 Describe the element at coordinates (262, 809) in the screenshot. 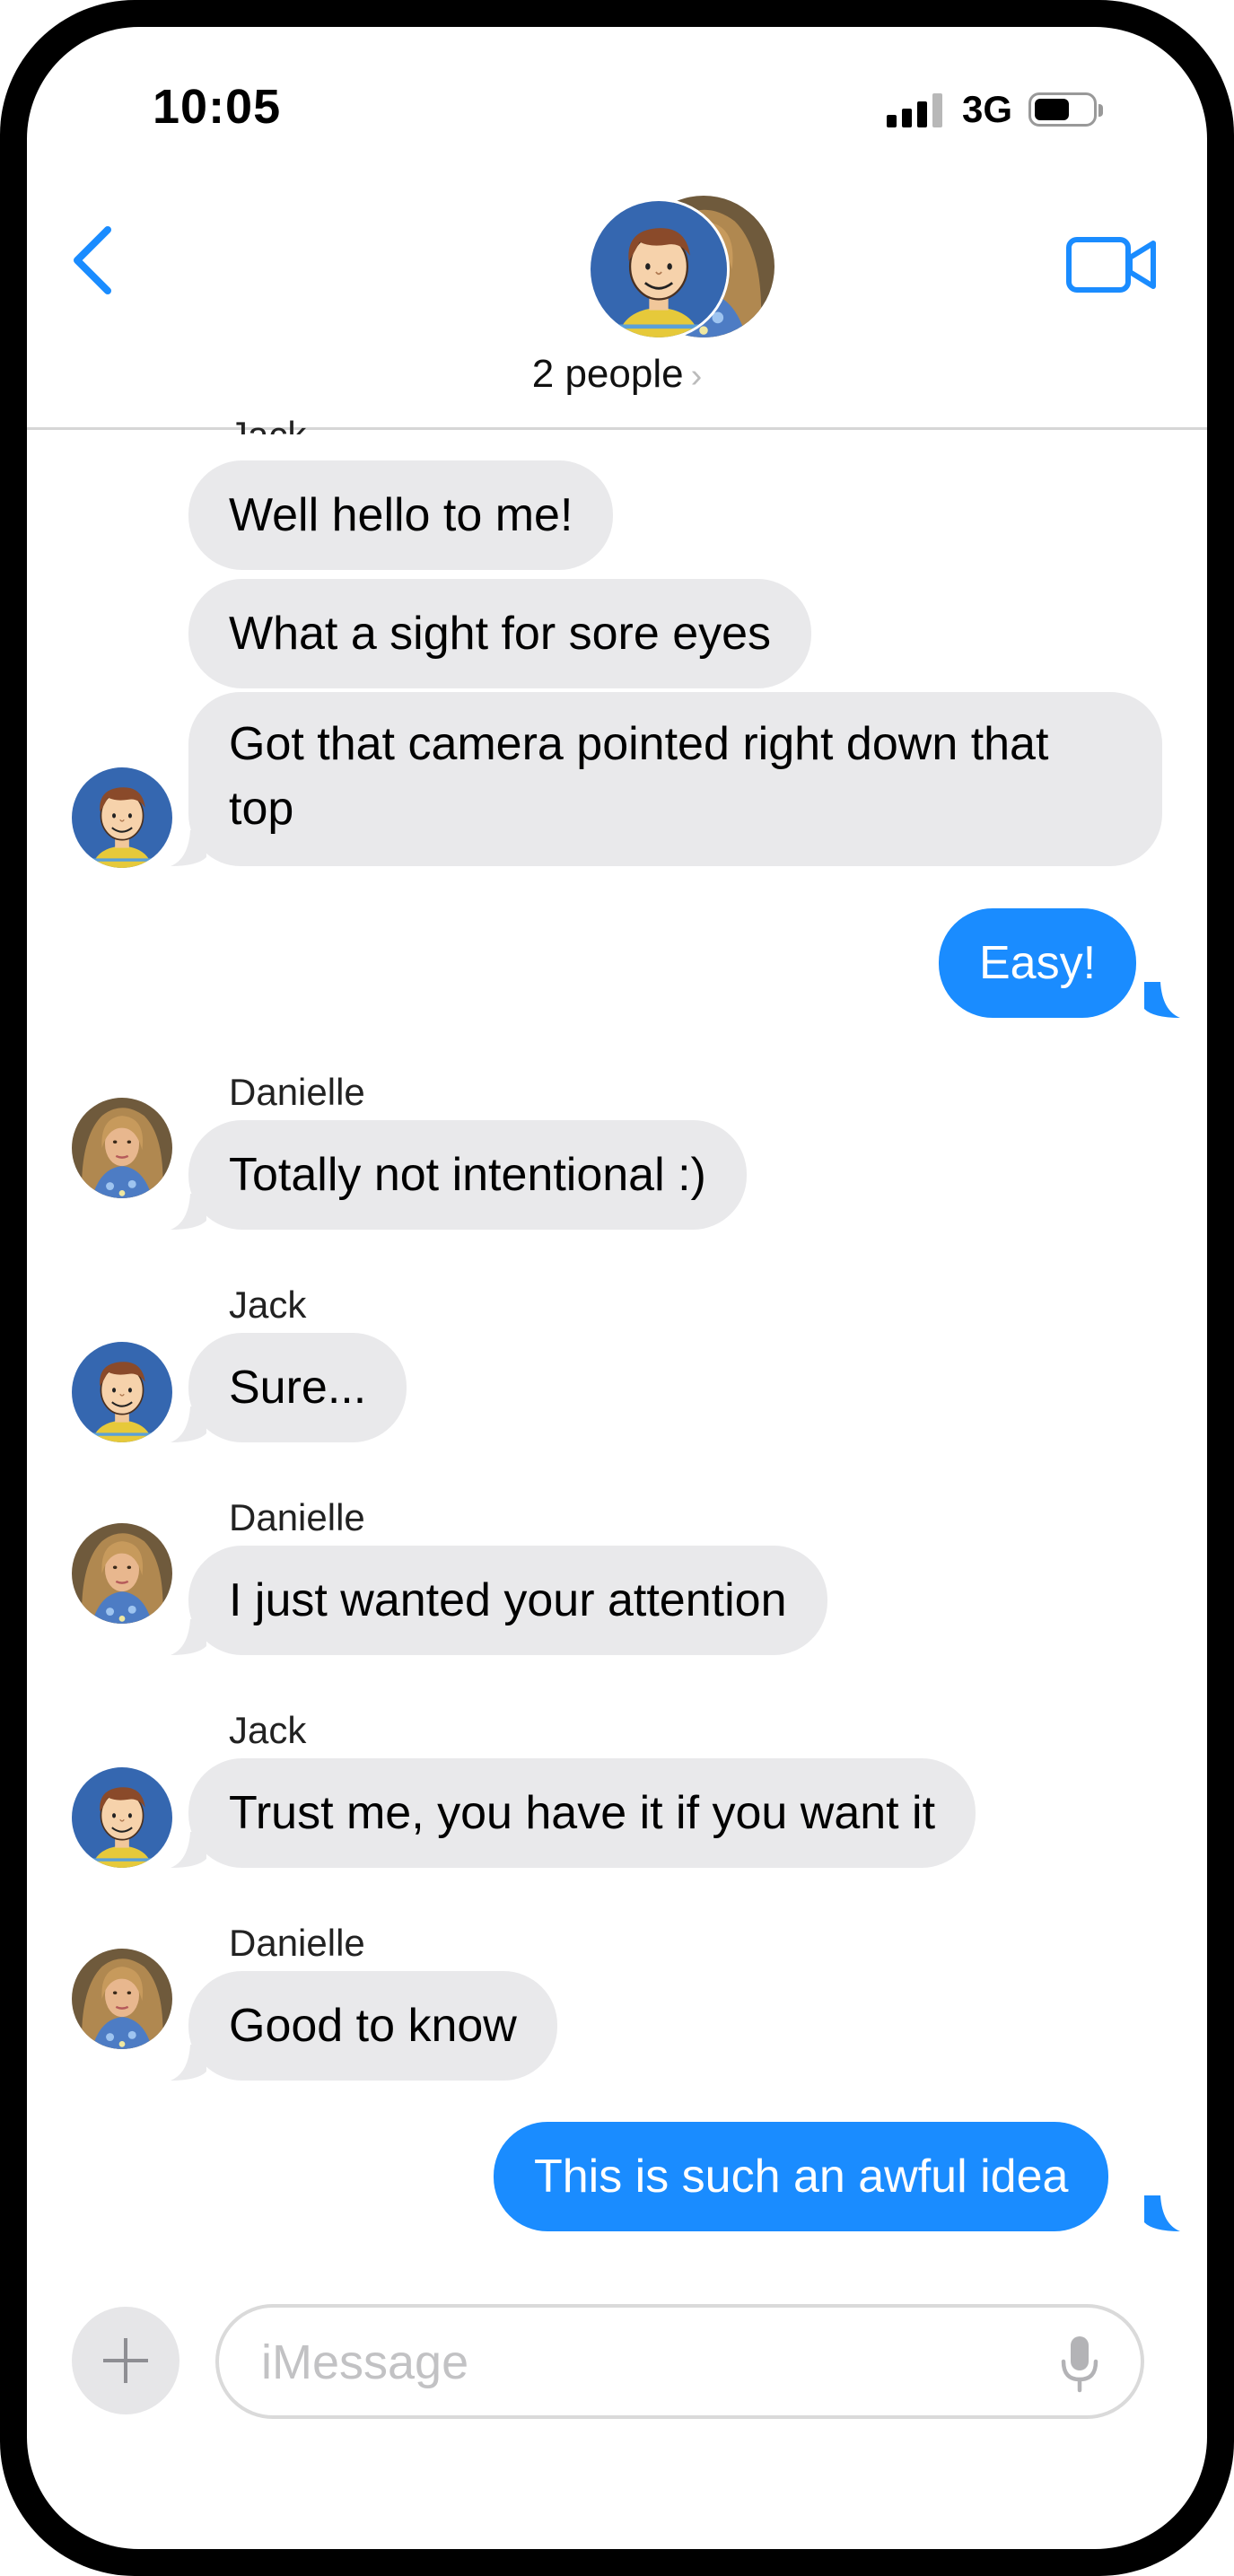

I see `message-text-line: top` at that location.